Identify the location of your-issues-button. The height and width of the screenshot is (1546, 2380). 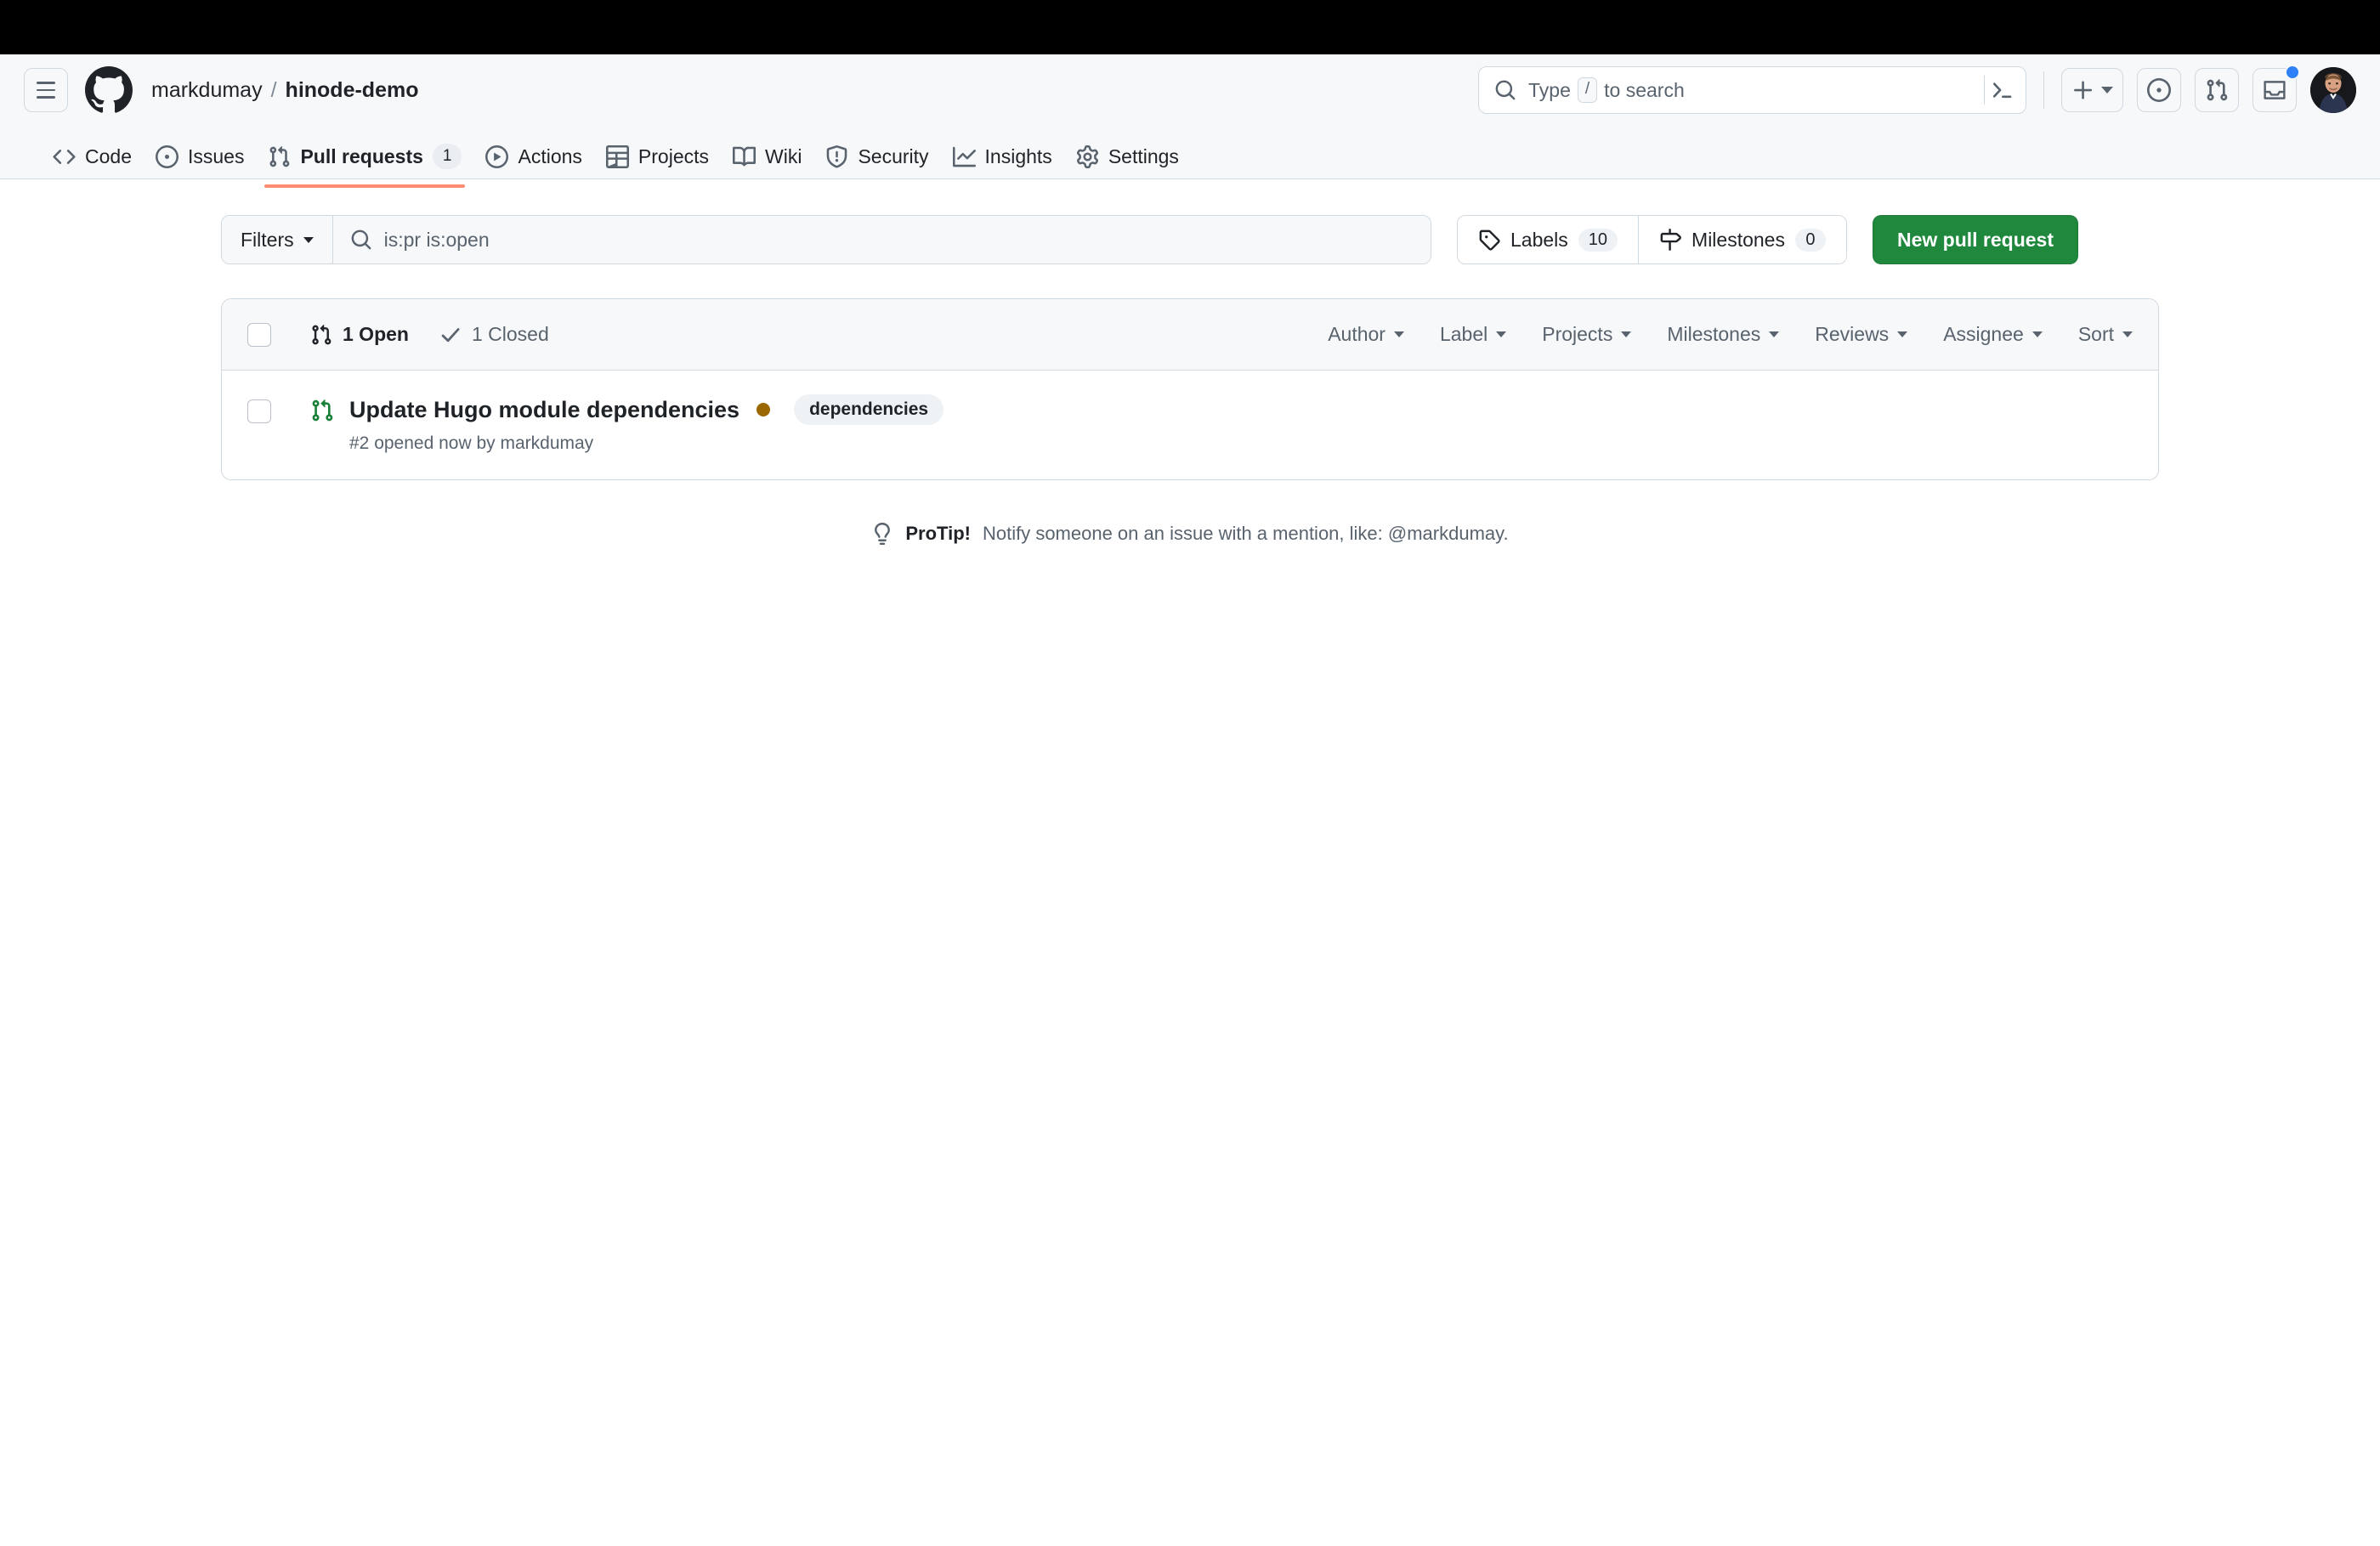
(2159, 90).